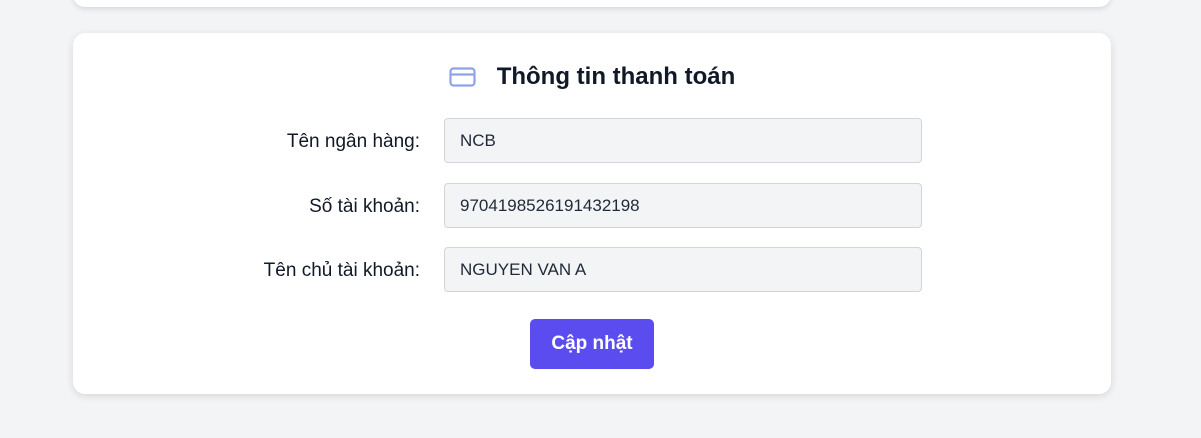  I want to click on bank-name-row: Tên ngân hàng:, so click(592, 141).